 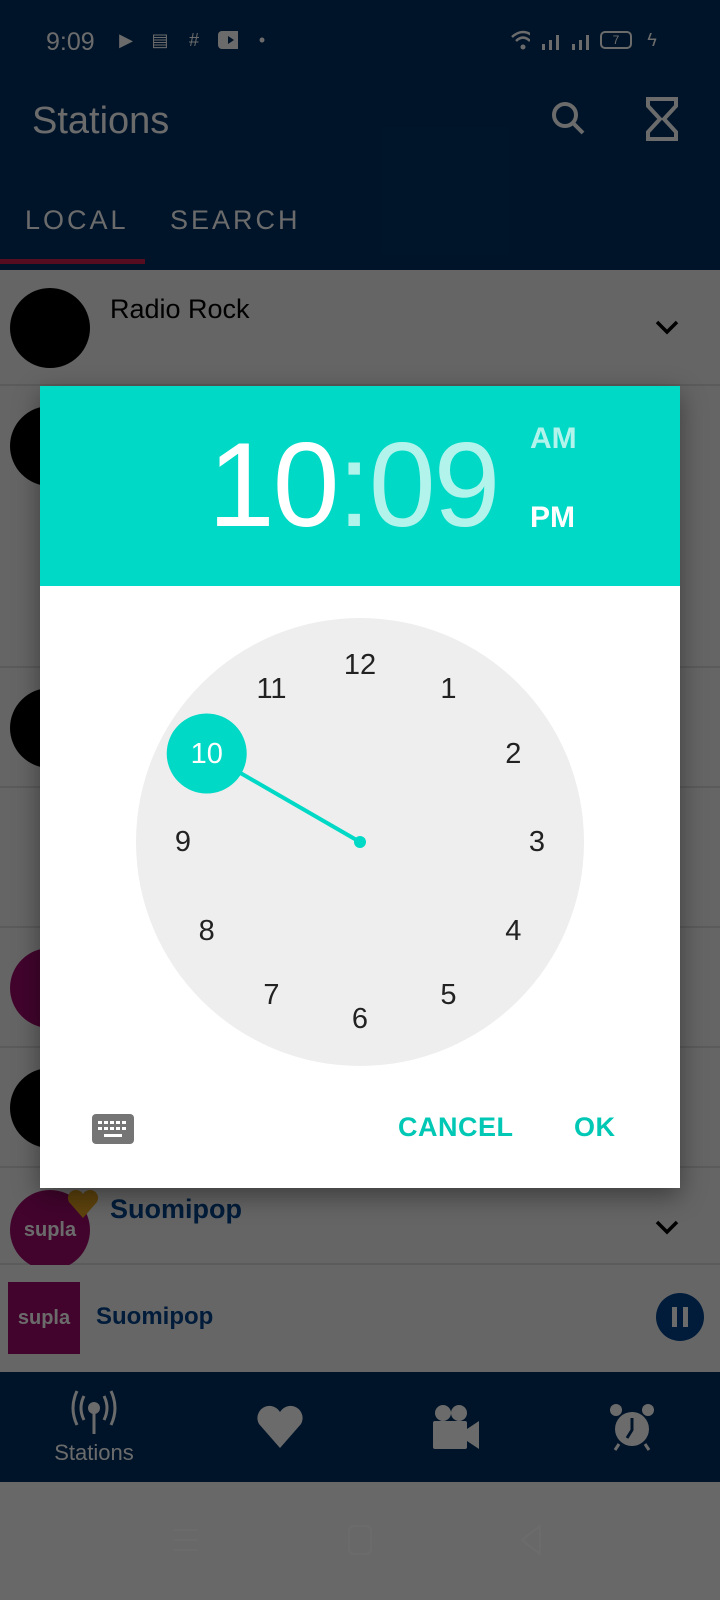 What do you see at coordinates (207, 931) in the screenshot?
I see `clock-number-8: 8` at bounding box center [207, 931].